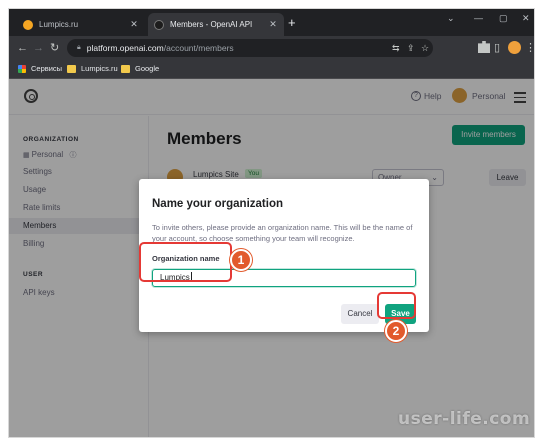 The width and height of the screenshot is (550, 444). I want to click on bookmark-services: Сервисы, so click(40, 68).